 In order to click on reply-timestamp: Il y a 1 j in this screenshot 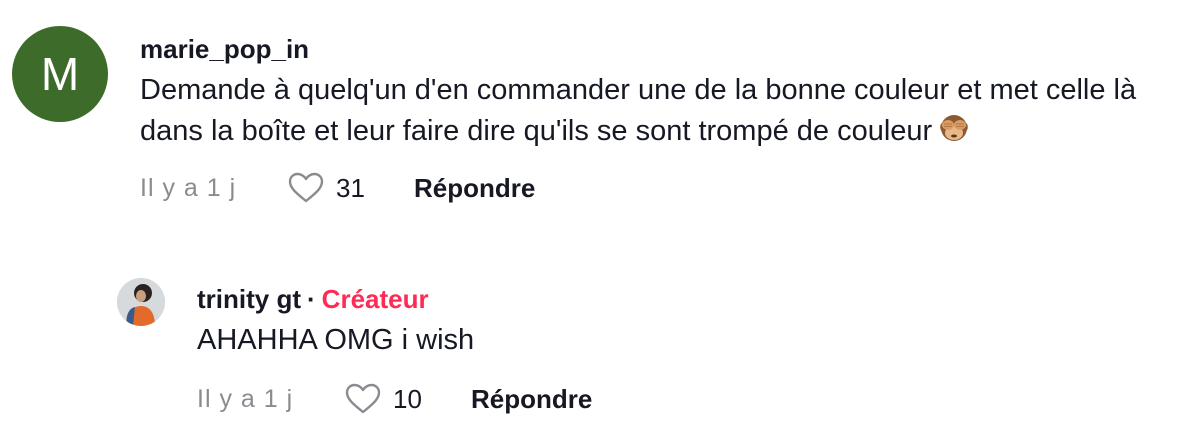, I will do `click(245, 398)`.